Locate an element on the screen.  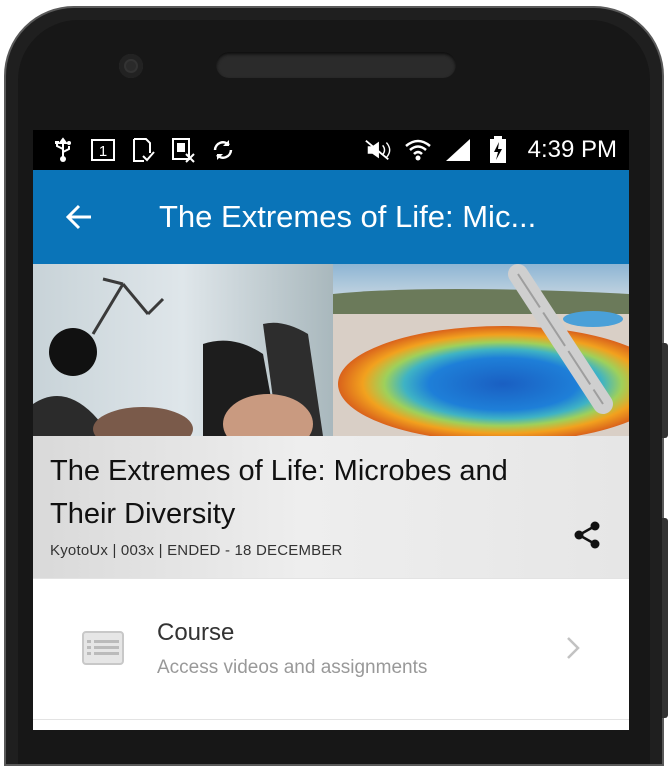
menu-item-subtitle: Access videos and assignments is located at coordinates (292, 667).